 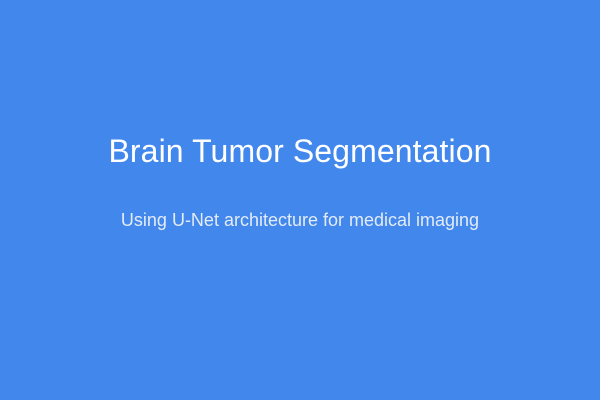 What do you see at coordinates (300, 151) in the screenshot?
I see `slide-title: Brain Tumor Segmentation` at bounding box center [300, 151].